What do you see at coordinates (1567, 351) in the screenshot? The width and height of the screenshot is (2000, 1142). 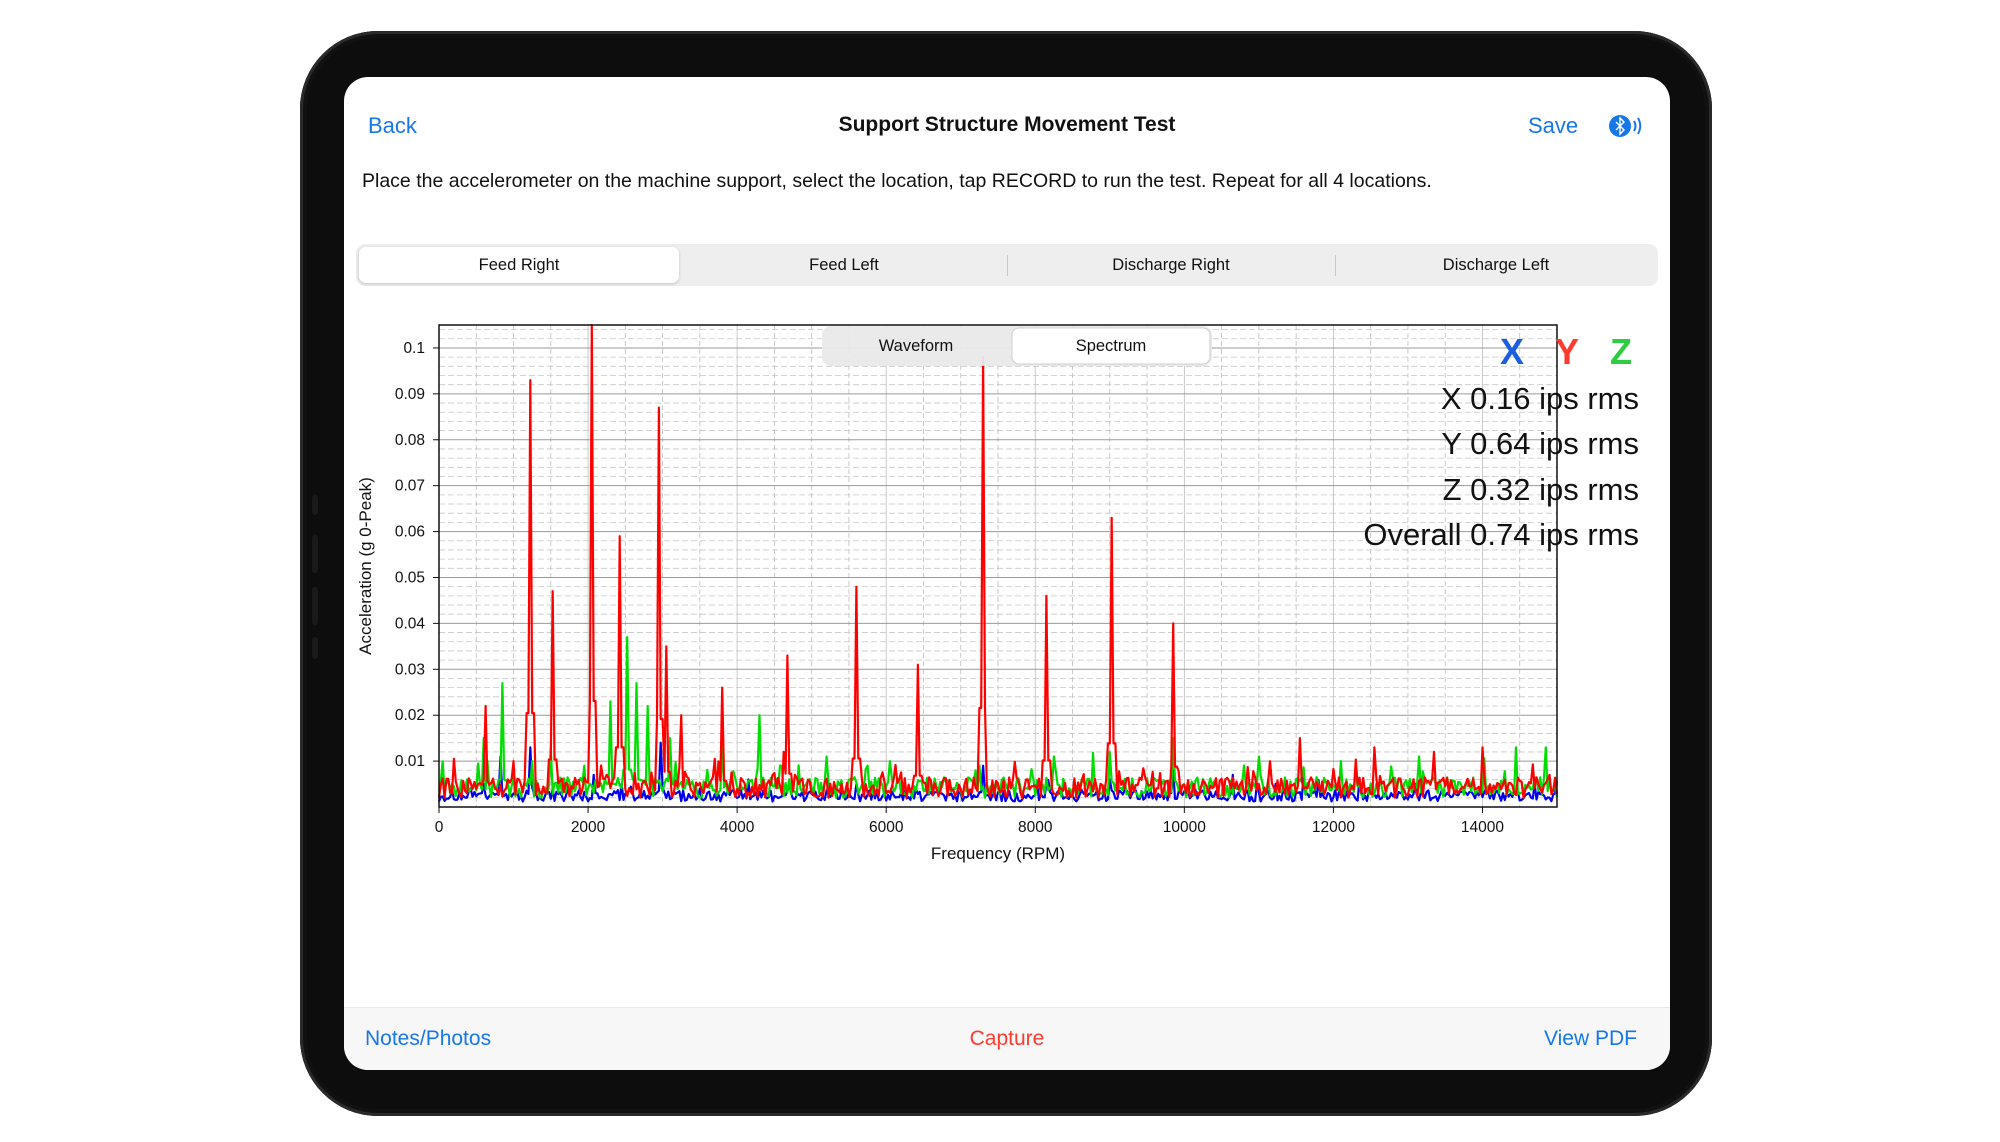 I see `legend-y: Y` at bounding box center [1567, 351].